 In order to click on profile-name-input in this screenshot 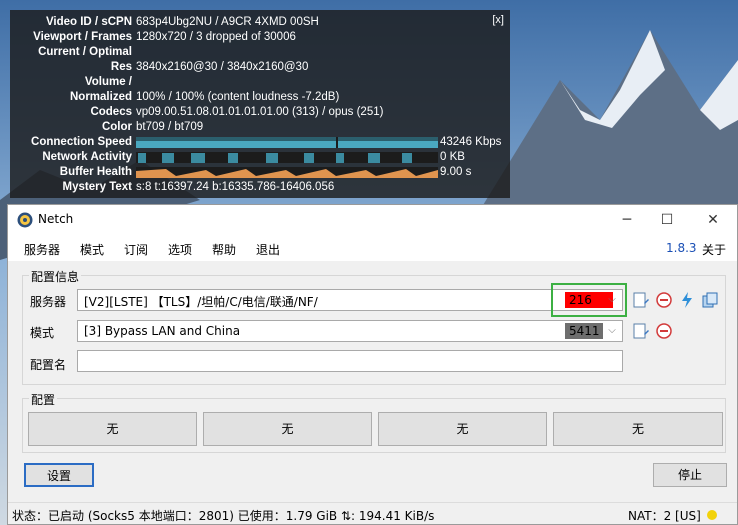, I will do `click(350, 361)`.